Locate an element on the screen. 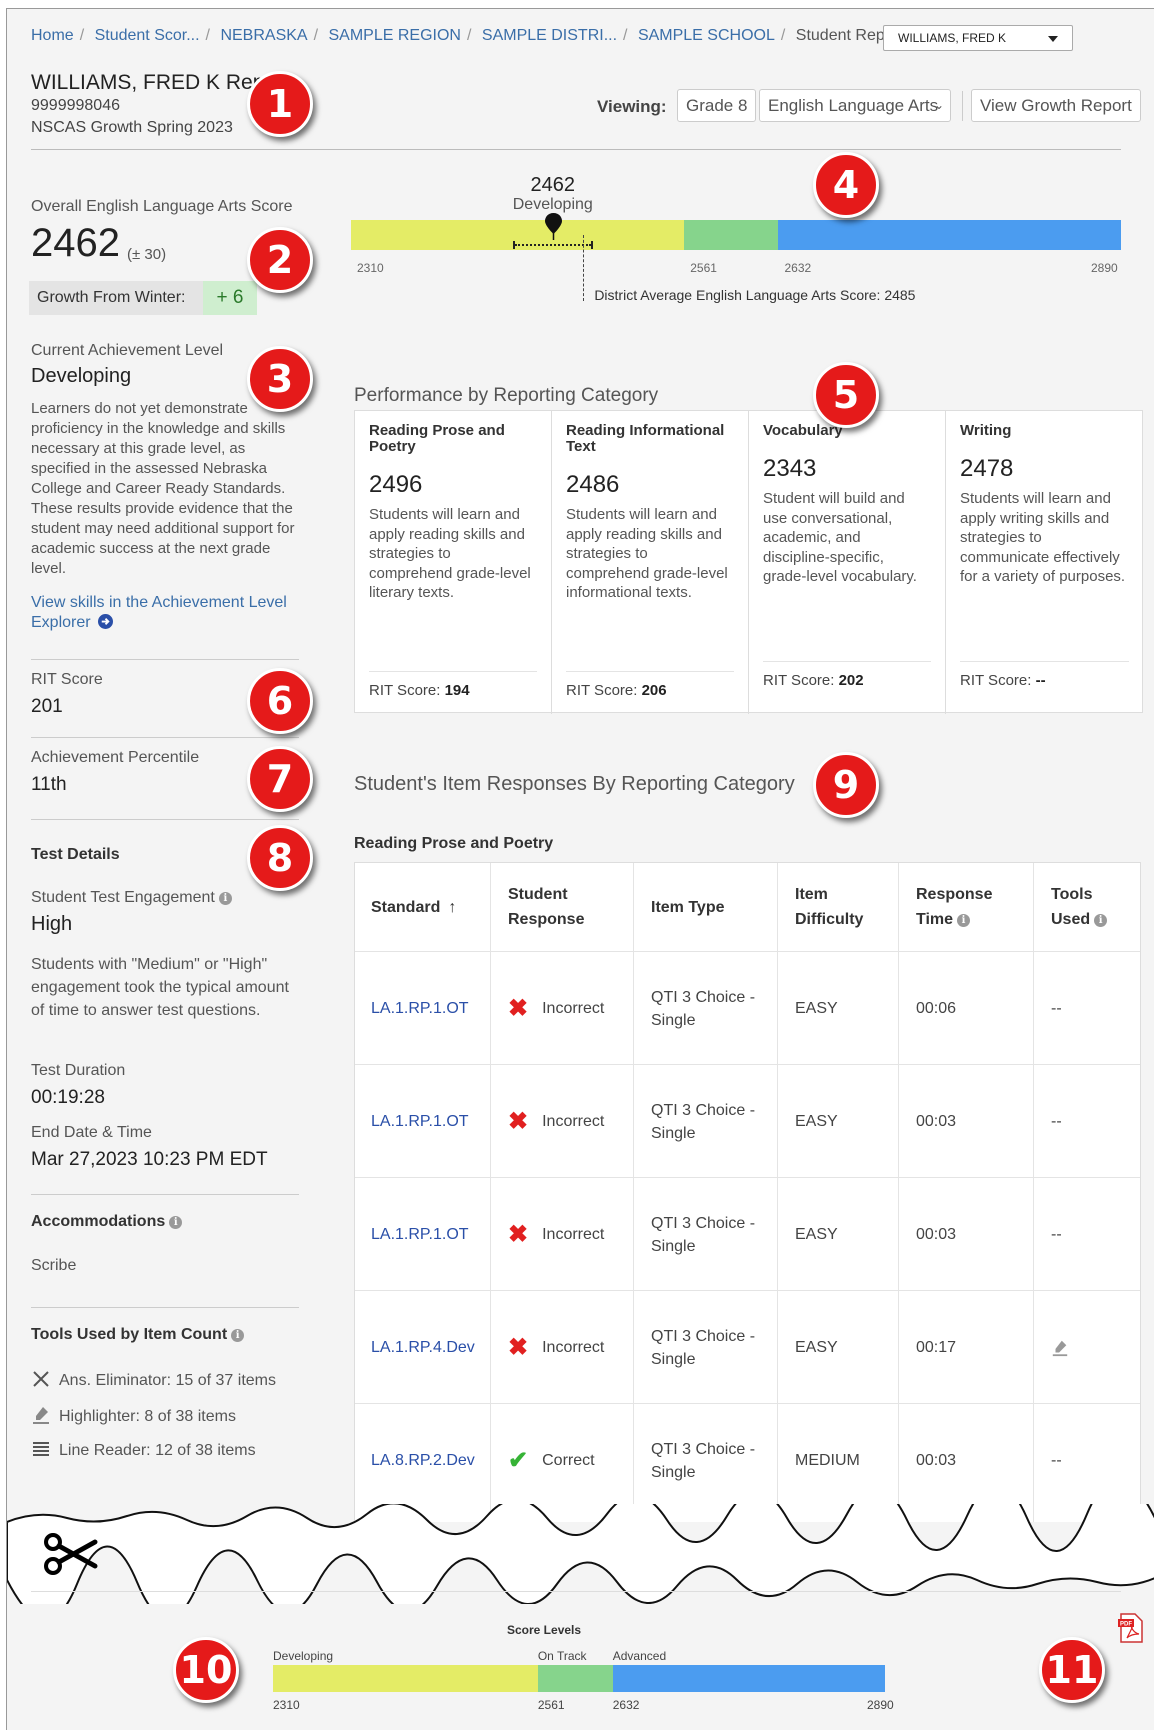 This screenshot has height=1730, width=1154. response-time: 00:03 is located at coordinates (936, 1460).